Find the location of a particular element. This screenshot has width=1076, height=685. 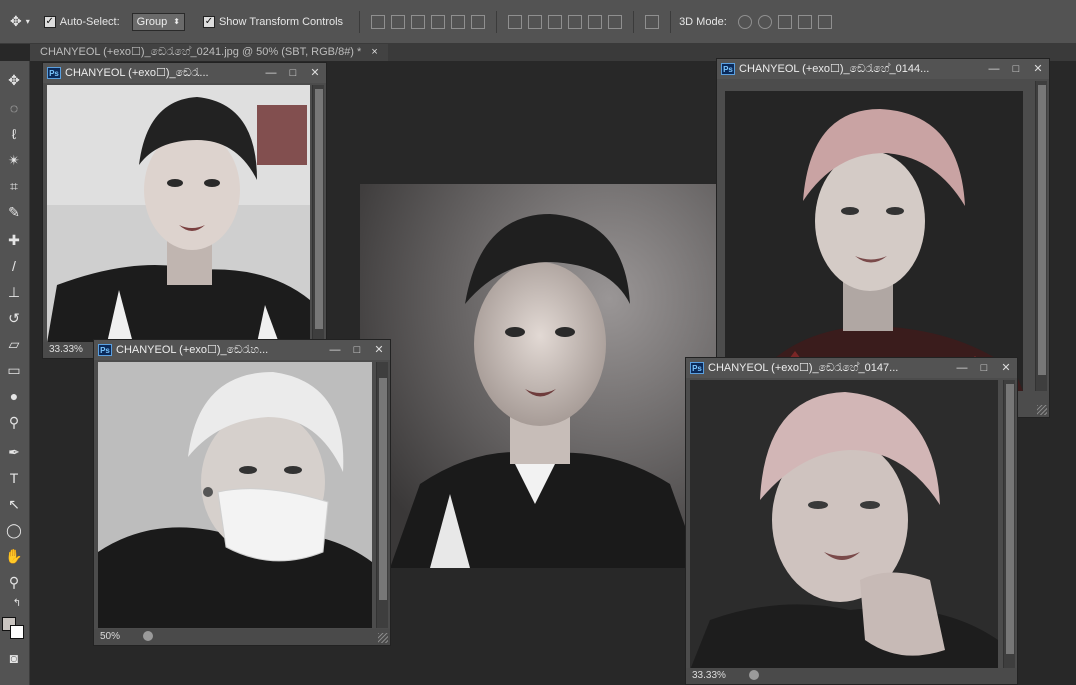

move-icon: ✥ is located at coordinates (14, 80).